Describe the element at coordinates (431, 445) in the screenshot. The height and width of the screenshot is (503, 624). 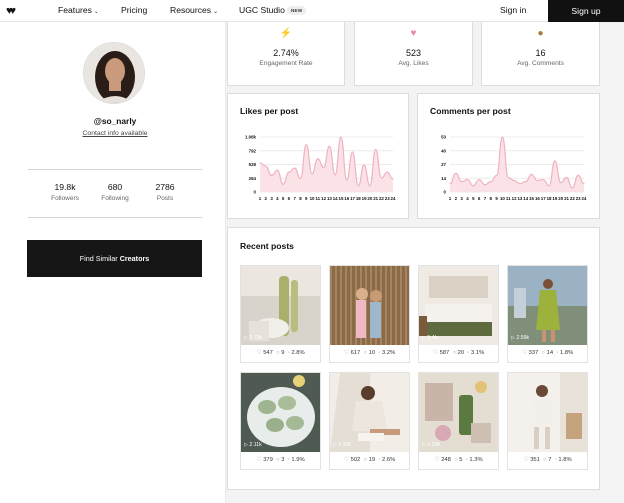
I see `post-views: ▷ 2.29k` at that location.